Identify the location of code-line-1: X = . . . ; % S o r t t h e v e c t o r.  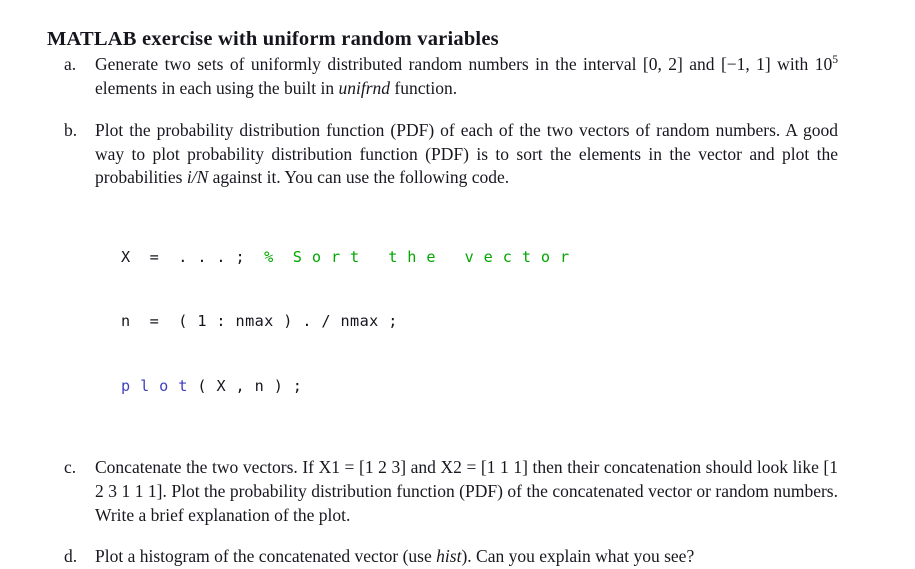
(479, 258).